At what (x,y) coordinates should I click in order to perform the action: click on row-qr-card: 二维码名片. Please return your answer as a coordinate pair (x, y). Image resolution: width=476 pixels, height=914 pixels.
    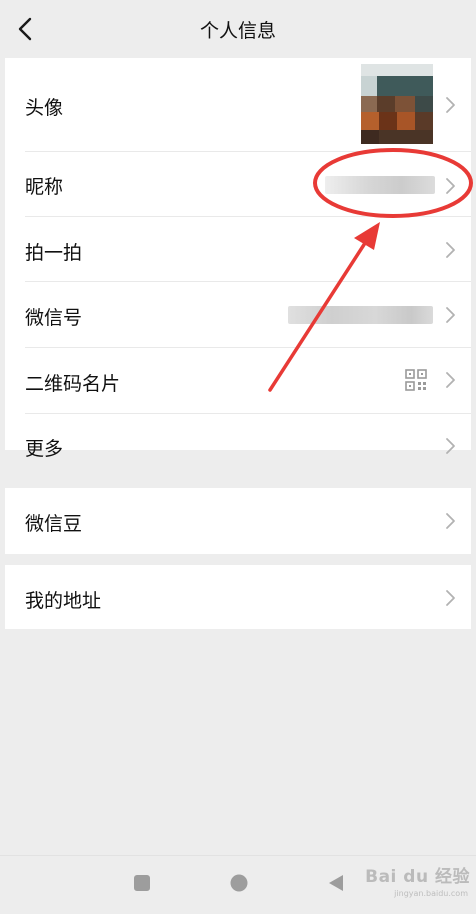
    Looking at the image, I should click on (238, 380).